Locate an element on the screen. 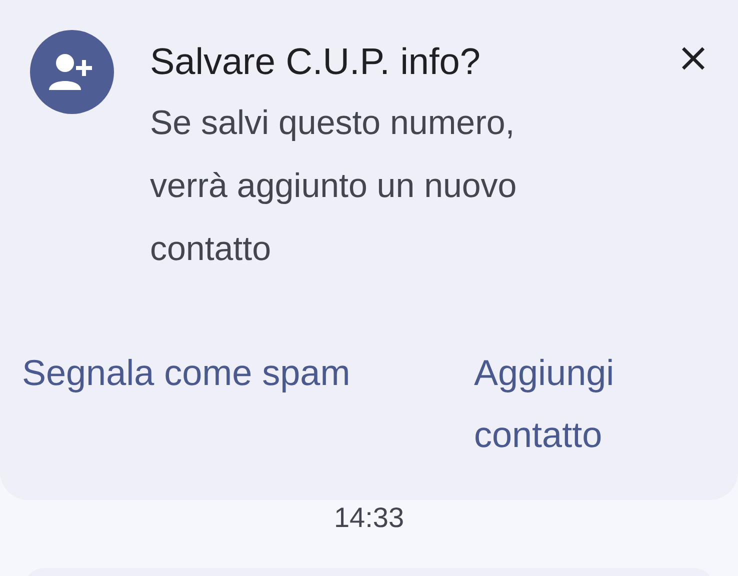  close-button: × is located at coordinates (693, 58).